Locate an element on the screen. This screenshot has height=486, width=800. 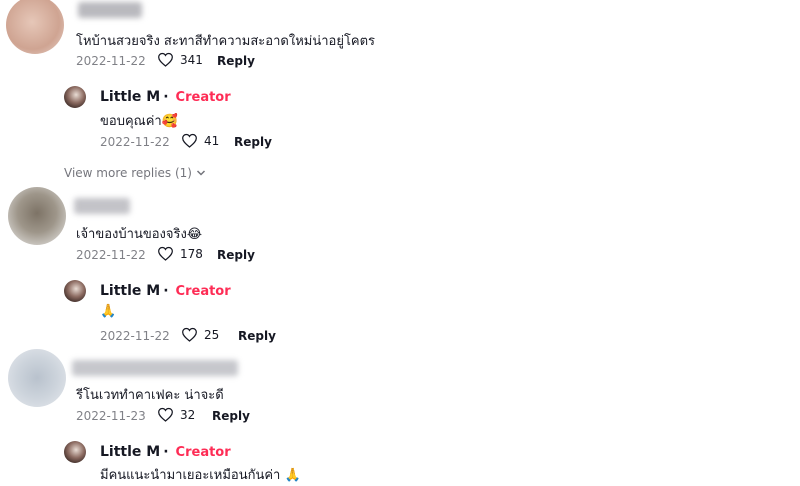
like-button: 32 is located at coordinates (176, 414).